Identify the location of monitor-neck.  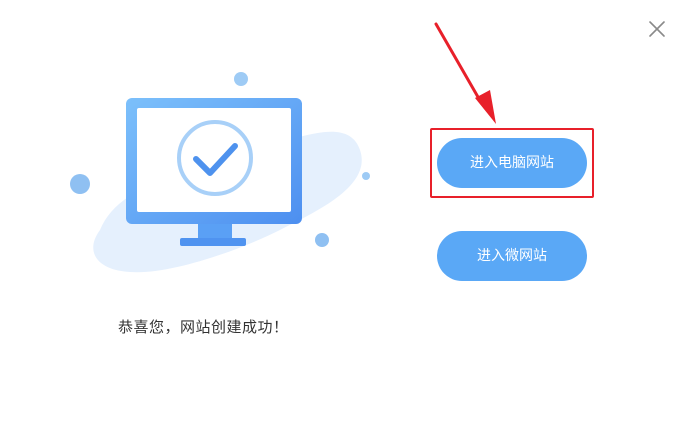
(215, 231).